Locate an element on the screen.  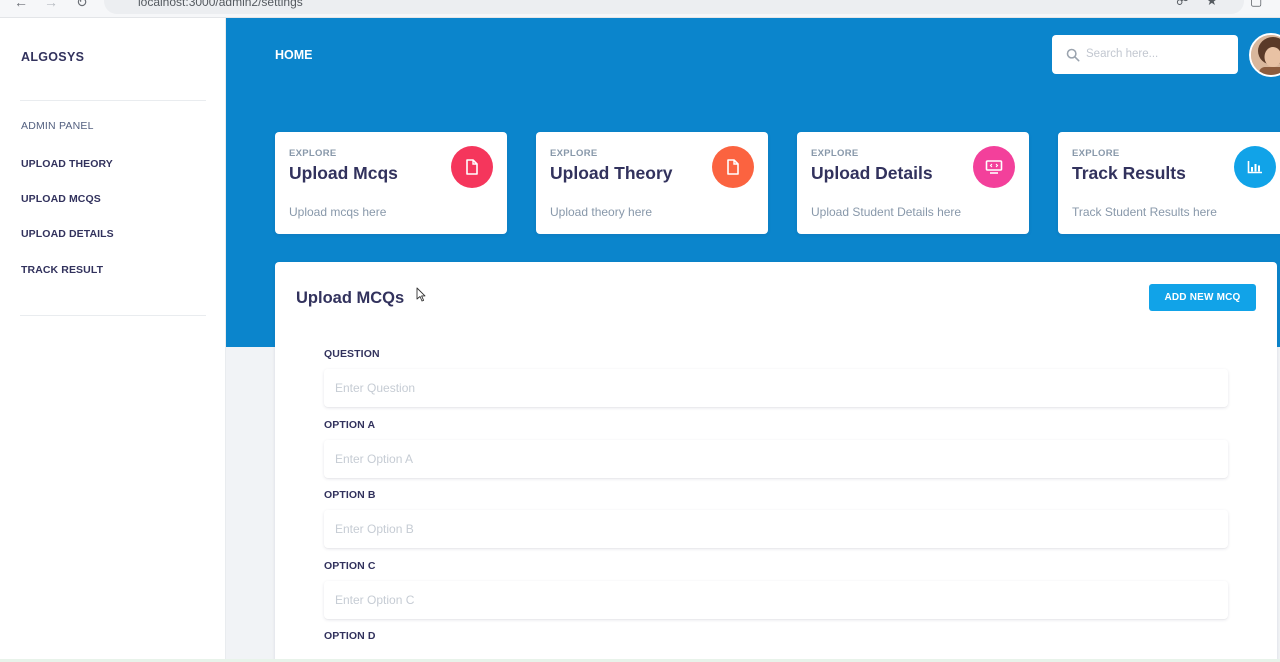
star-icon: ★ is located at coordinates (1212, 4).